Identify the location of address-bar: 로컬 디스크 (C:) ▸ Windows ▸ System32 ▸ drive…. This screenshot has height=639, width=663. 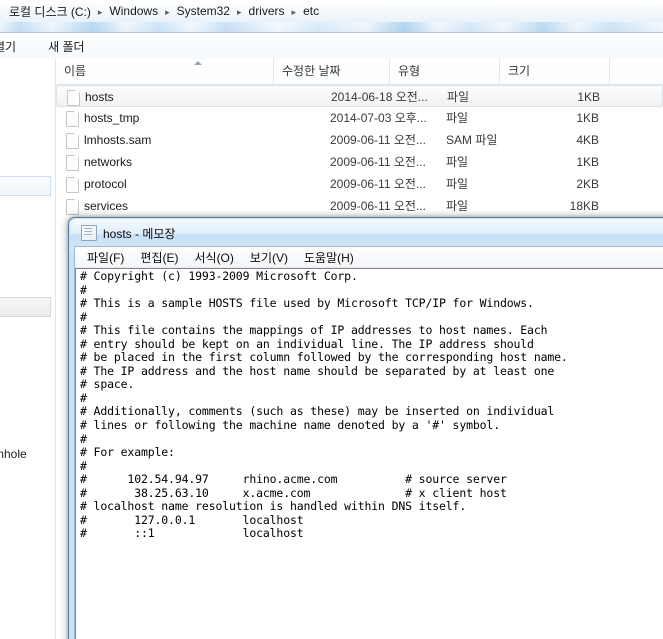
(331, 11).